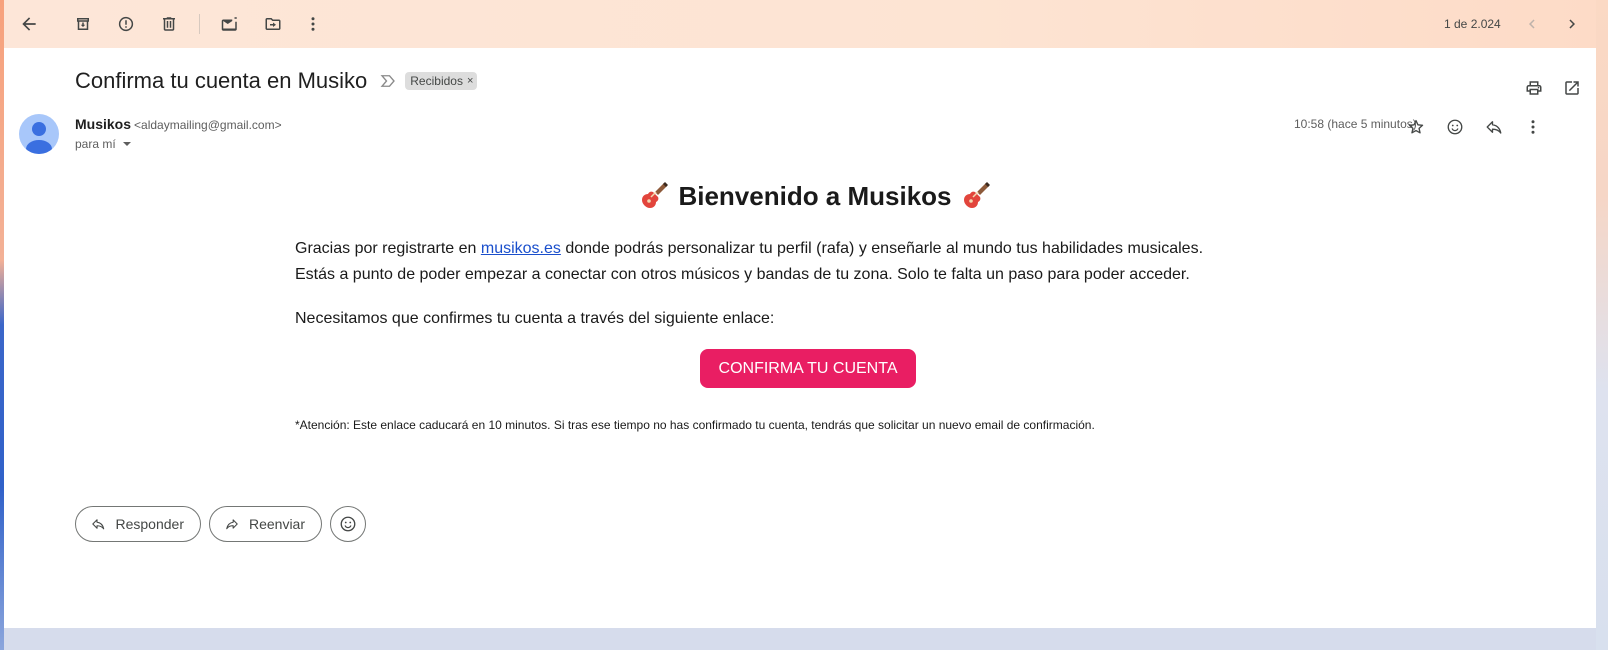 Image resolution: width=1608 pixels, height=650 pixels. I want to click on confirm-account-button: CONFIRMA TU CUENTA, so click(808, 368).